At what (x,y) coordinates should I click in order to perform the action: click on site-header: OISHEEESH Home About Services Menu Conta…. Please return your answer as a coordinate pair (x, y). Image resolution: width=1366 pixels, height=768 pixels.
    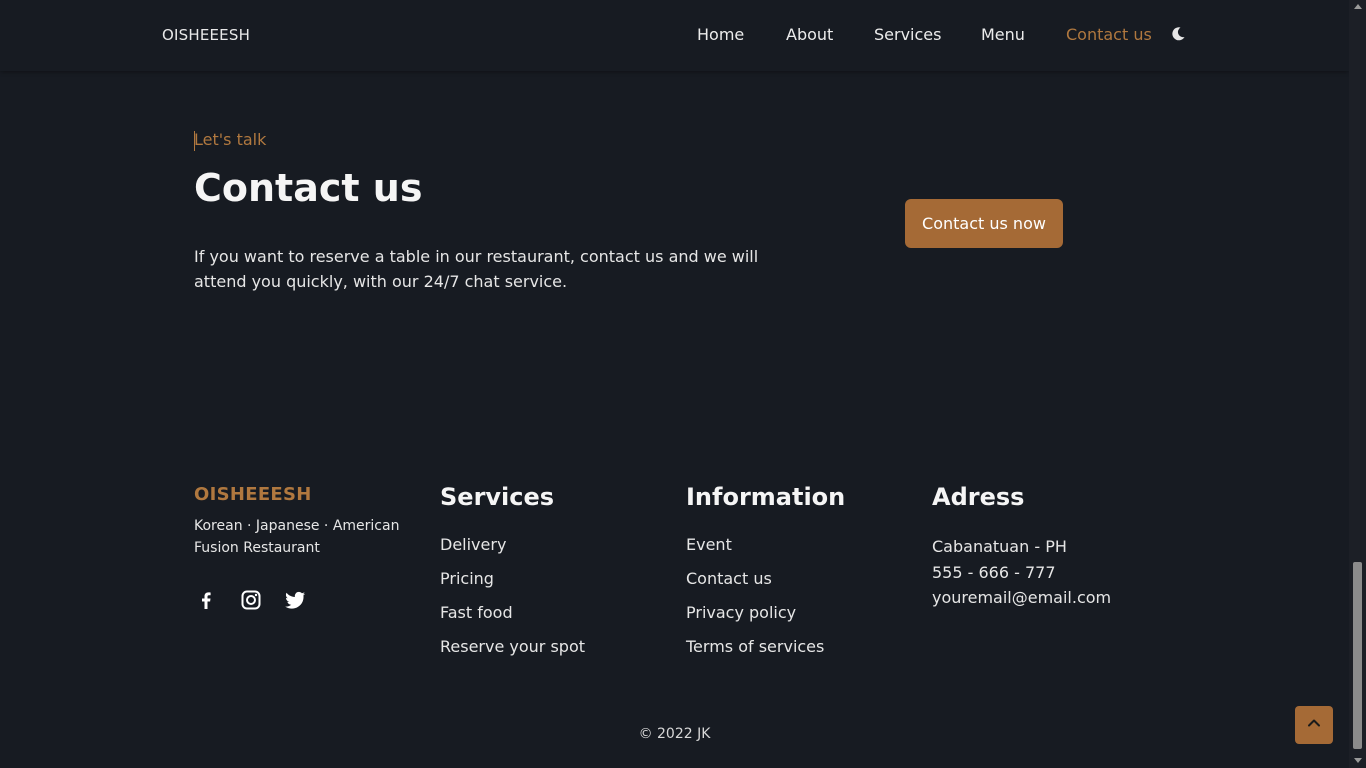
    Looking at the image, I should click on (674, 35).